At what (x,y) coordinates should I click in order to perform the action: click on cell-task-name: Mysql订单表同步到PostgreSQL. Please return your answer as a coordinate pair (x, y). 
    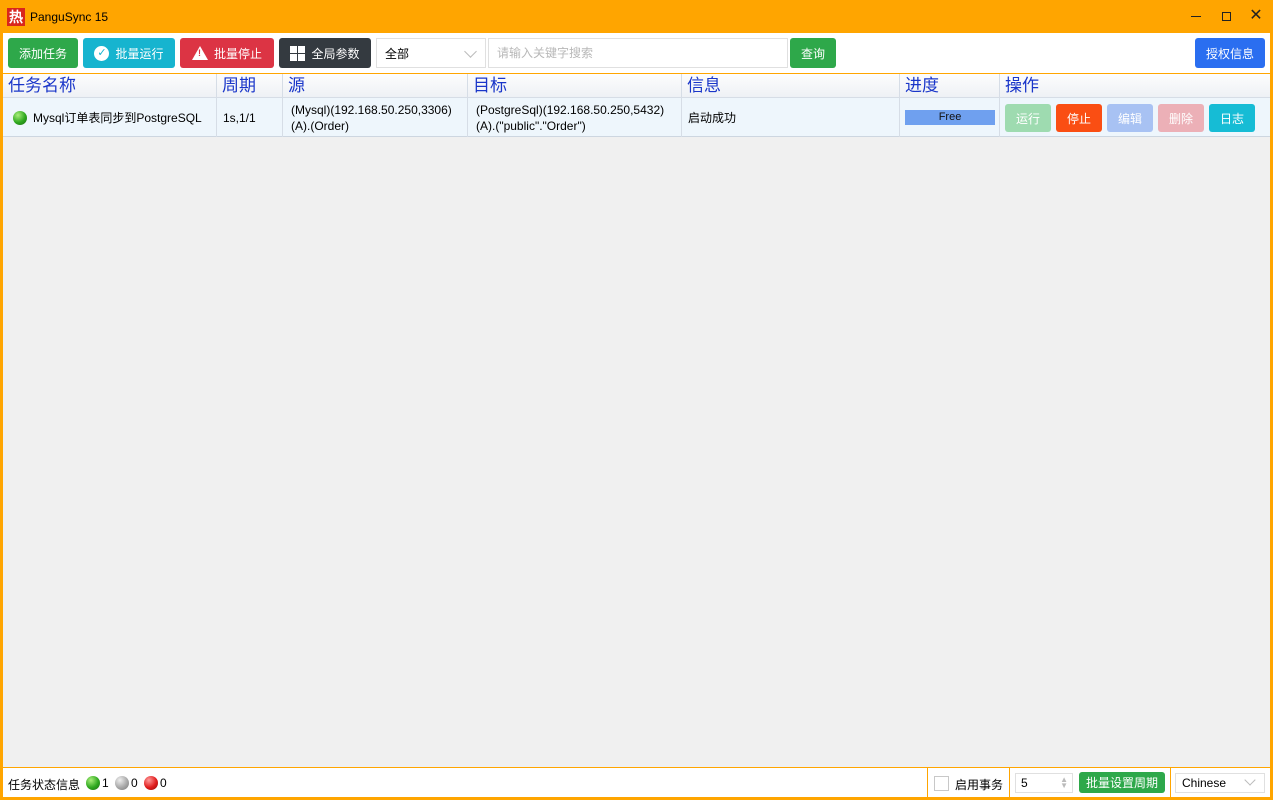
    Looking at the image, I should click on (110, 117).